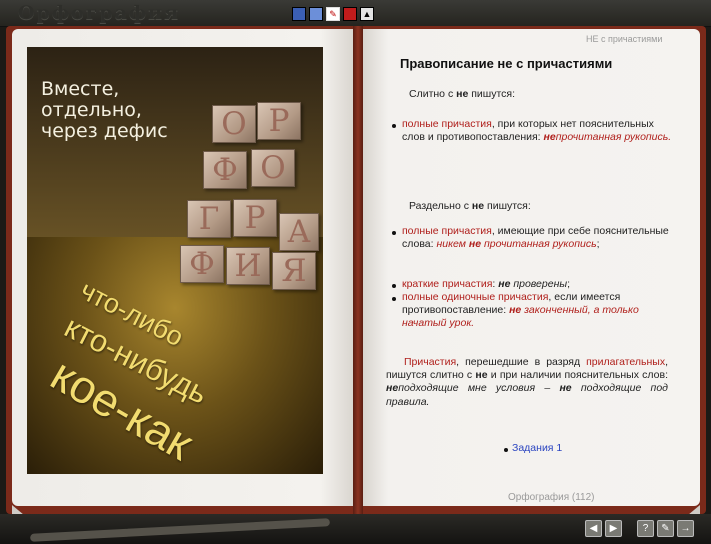 The image size is (711, 544). Describe the element at coordinates (430, 362) in the screenshot. I see `rule-link: Причастия` at that location.